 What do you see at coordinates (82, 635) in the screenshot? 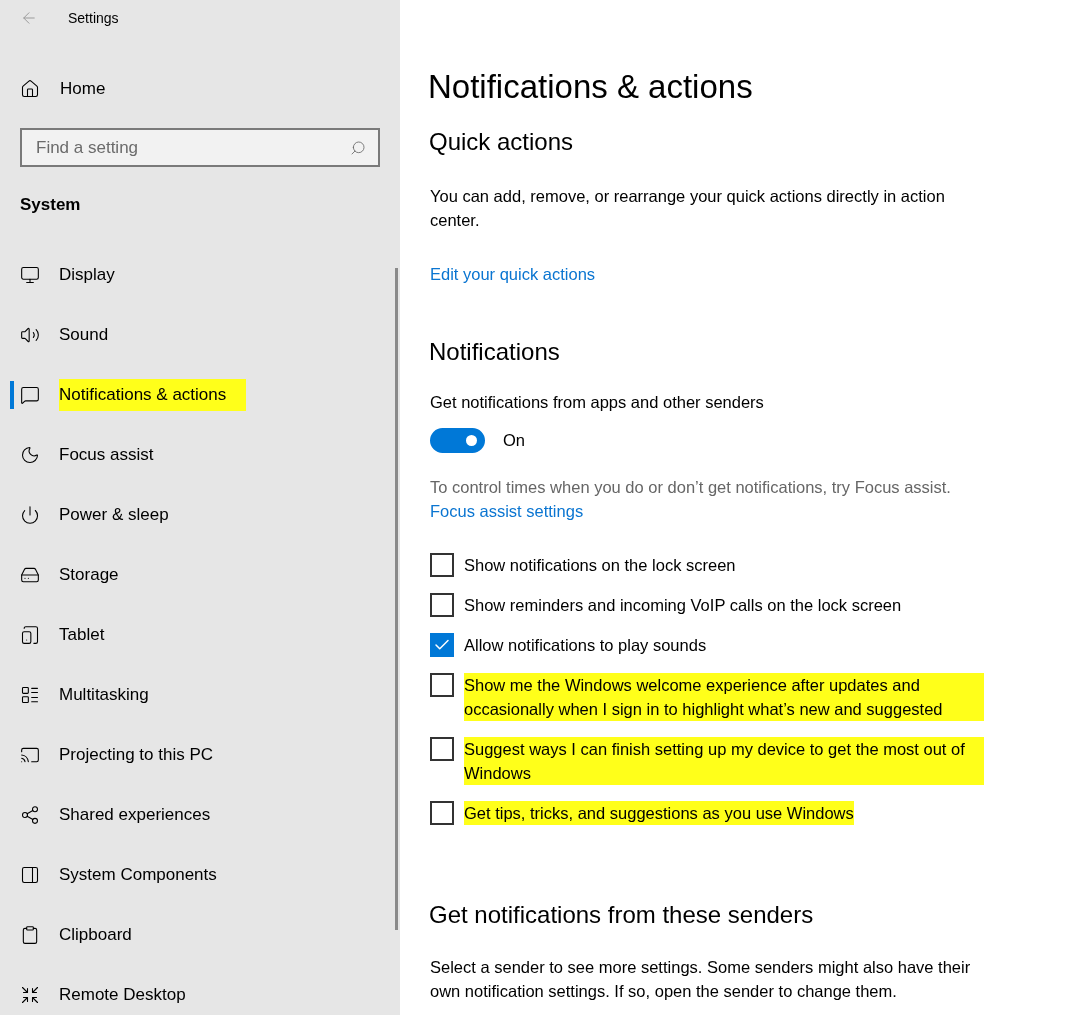
I see `nav-item: Tablet` at bounding box center [82, 635].